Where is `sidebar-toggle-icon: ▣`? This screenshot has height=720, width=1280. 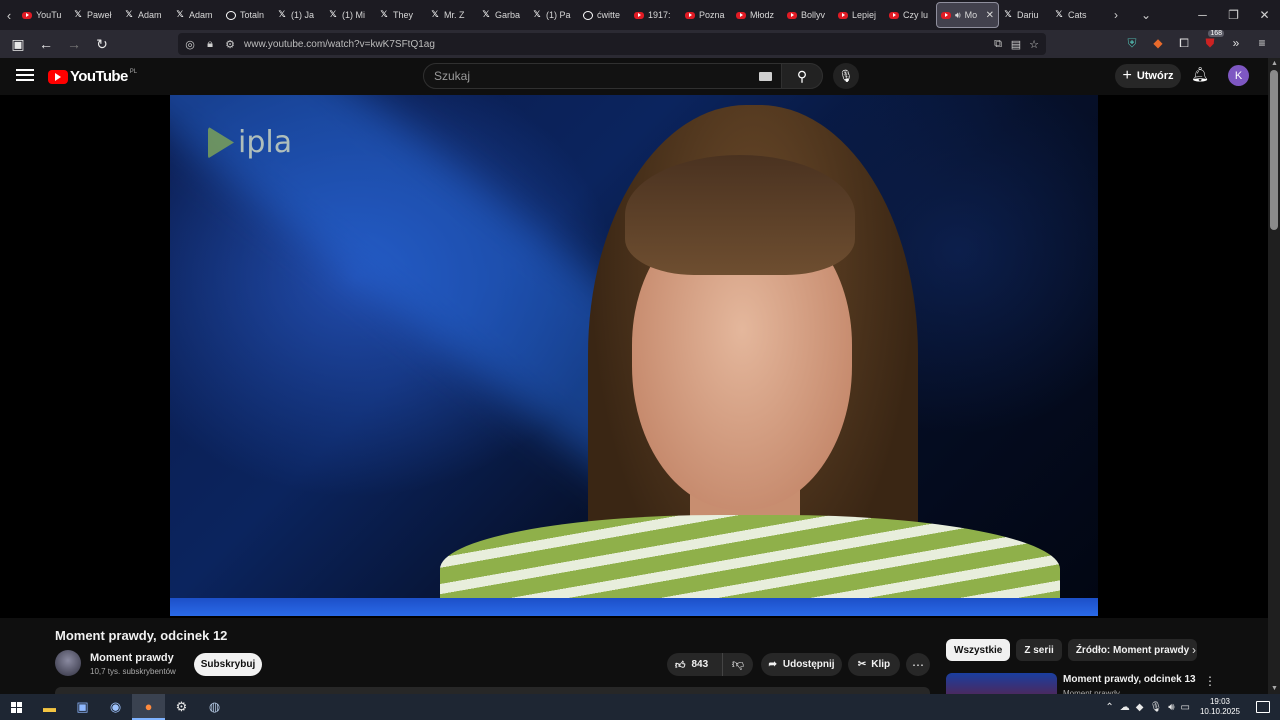
sidebar-toggle-icon: ▣ is located at coordinates (18, 44).